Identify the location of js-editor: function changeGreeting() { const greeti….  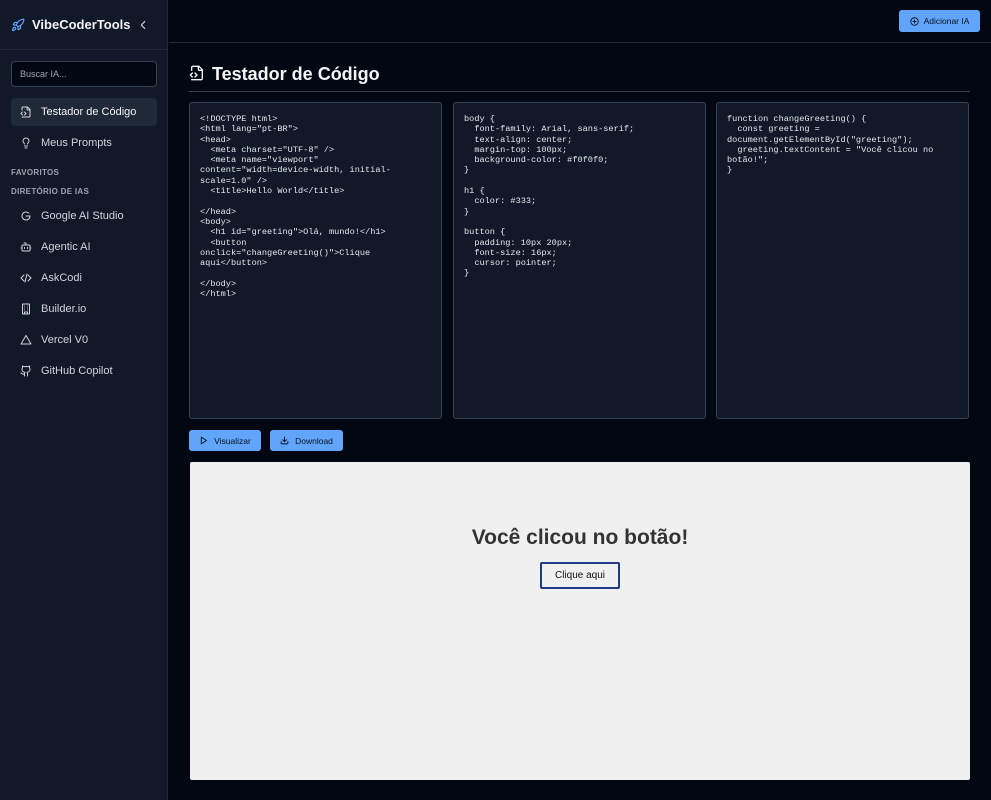
(842, 260).